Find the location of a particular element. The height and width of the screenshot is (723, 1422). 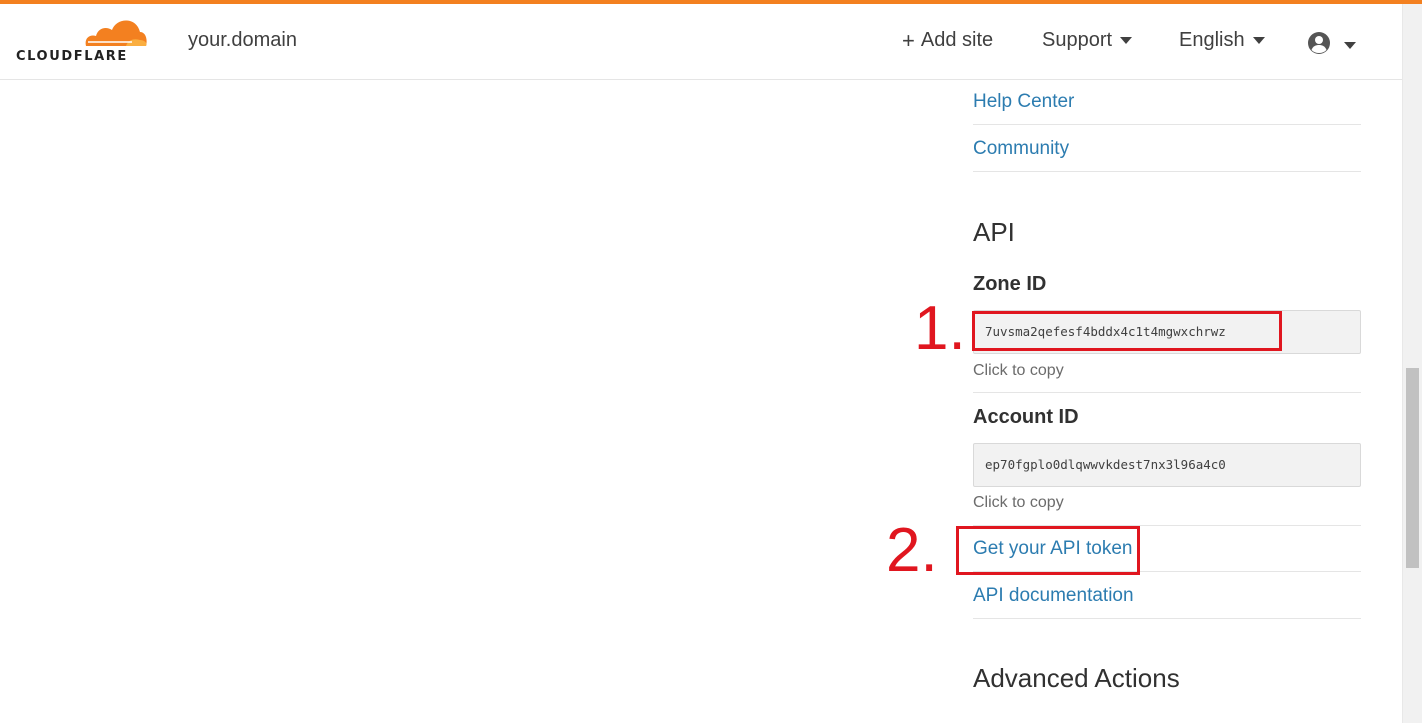

current-domain: your.domain is located at coordinates (242, 40).